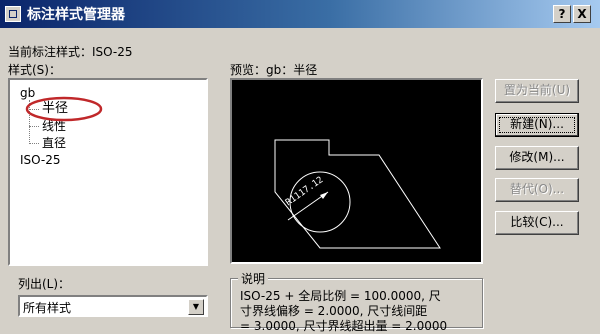 Image resolution: width=600 pixels, height=334 pixels. What do you see at coordinates (34, 70) in the screenshot?
I see `styles-label: 样式(S)：` at bounding box center [34, 70].